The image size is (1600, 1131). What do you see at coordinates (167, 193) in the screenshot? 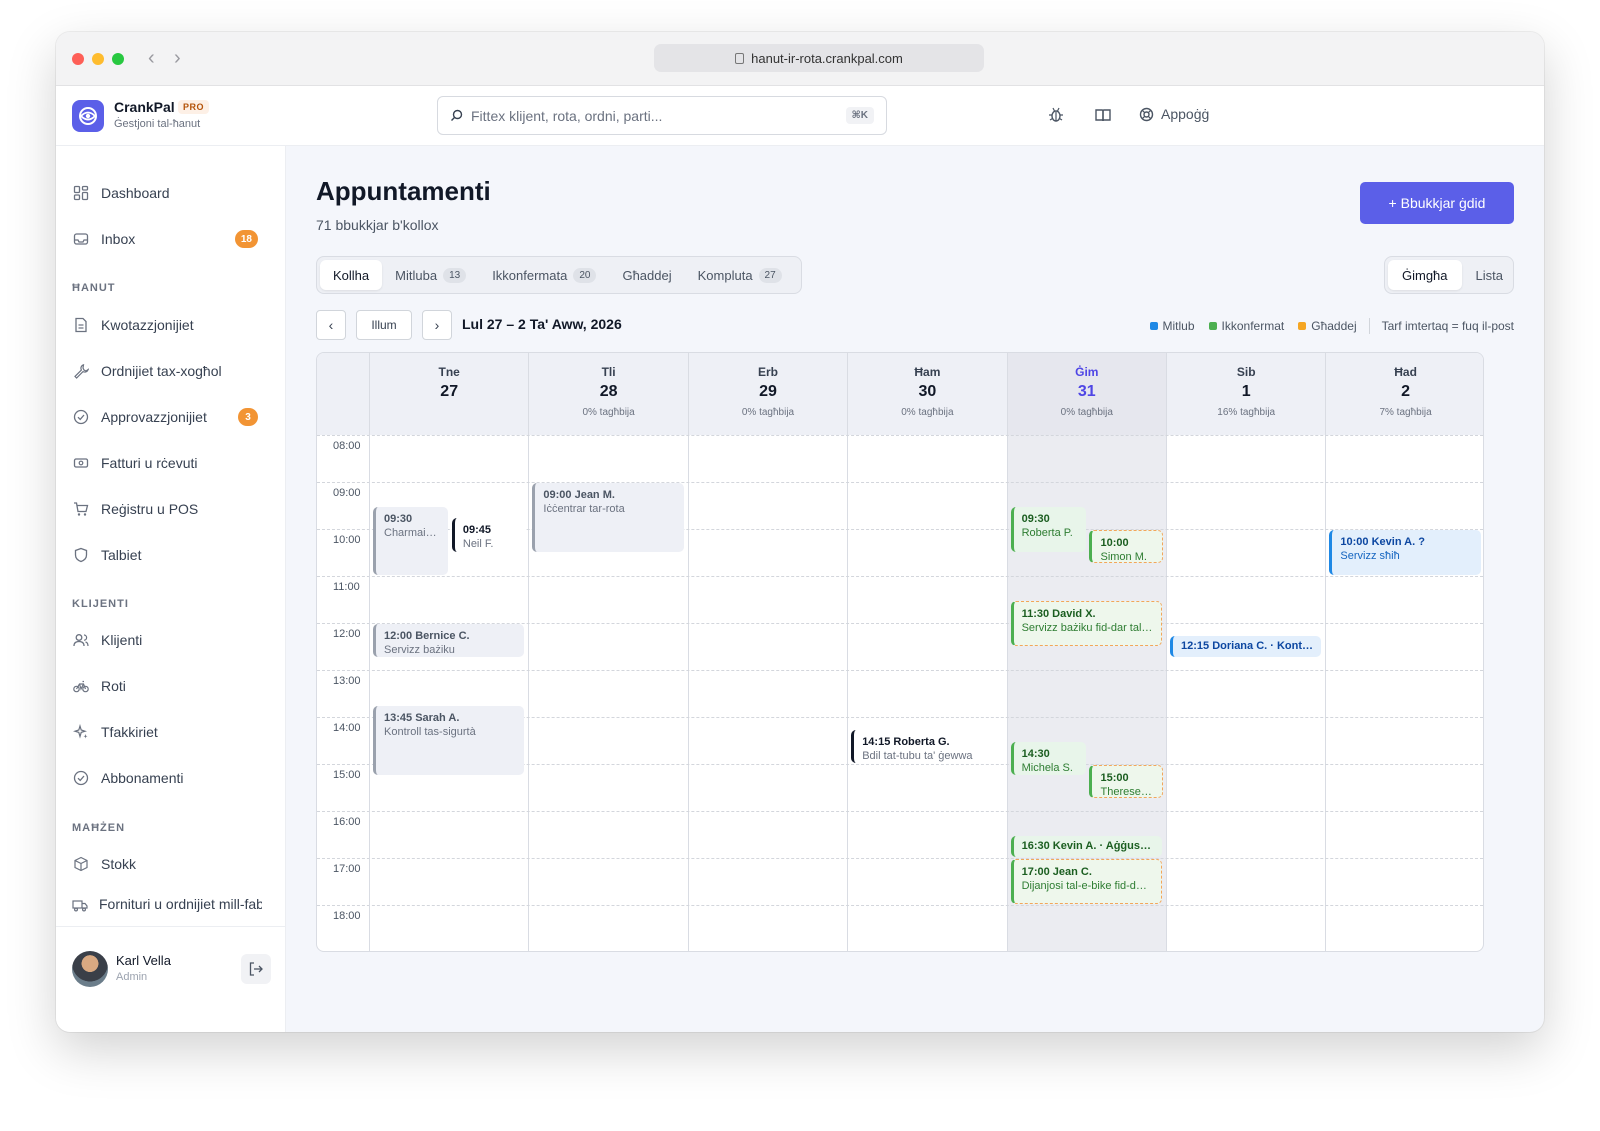
I see `sidebar-item-dashboard: Dashboard` at bounding box center [167, 193].